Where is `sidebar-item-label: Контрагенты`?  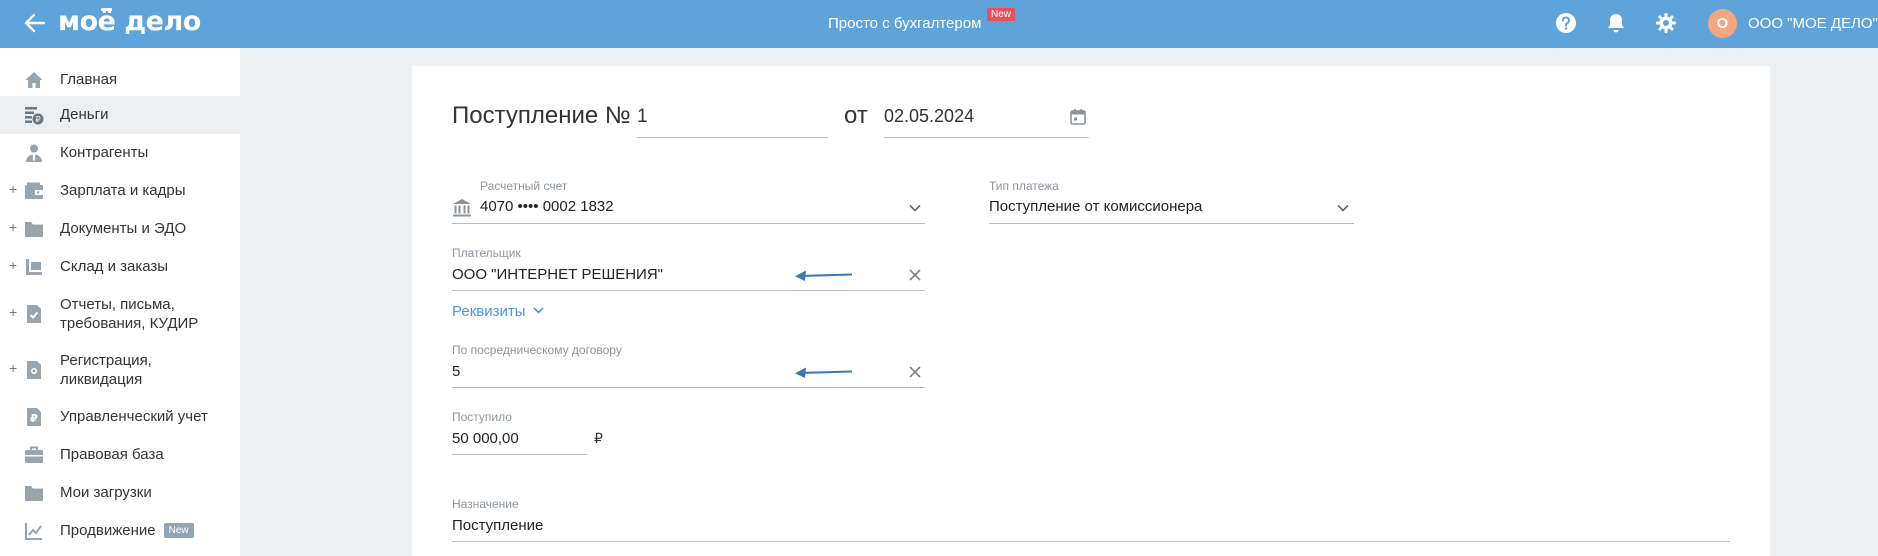 sidebar-item-label: Контрагенты is located at coordinates (104, 152).